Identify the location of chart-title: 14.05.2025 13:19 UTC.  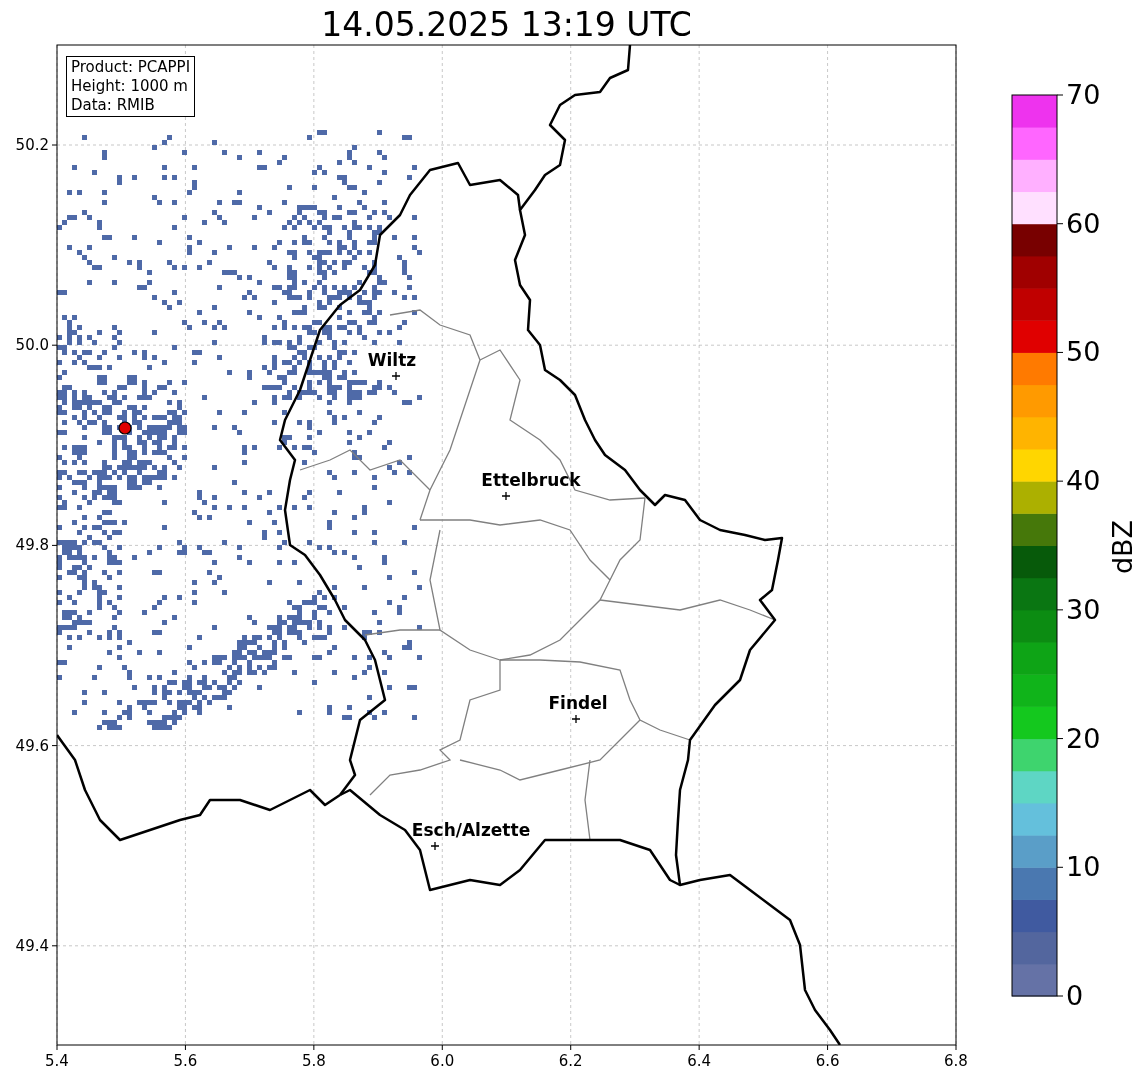
(506, 25).